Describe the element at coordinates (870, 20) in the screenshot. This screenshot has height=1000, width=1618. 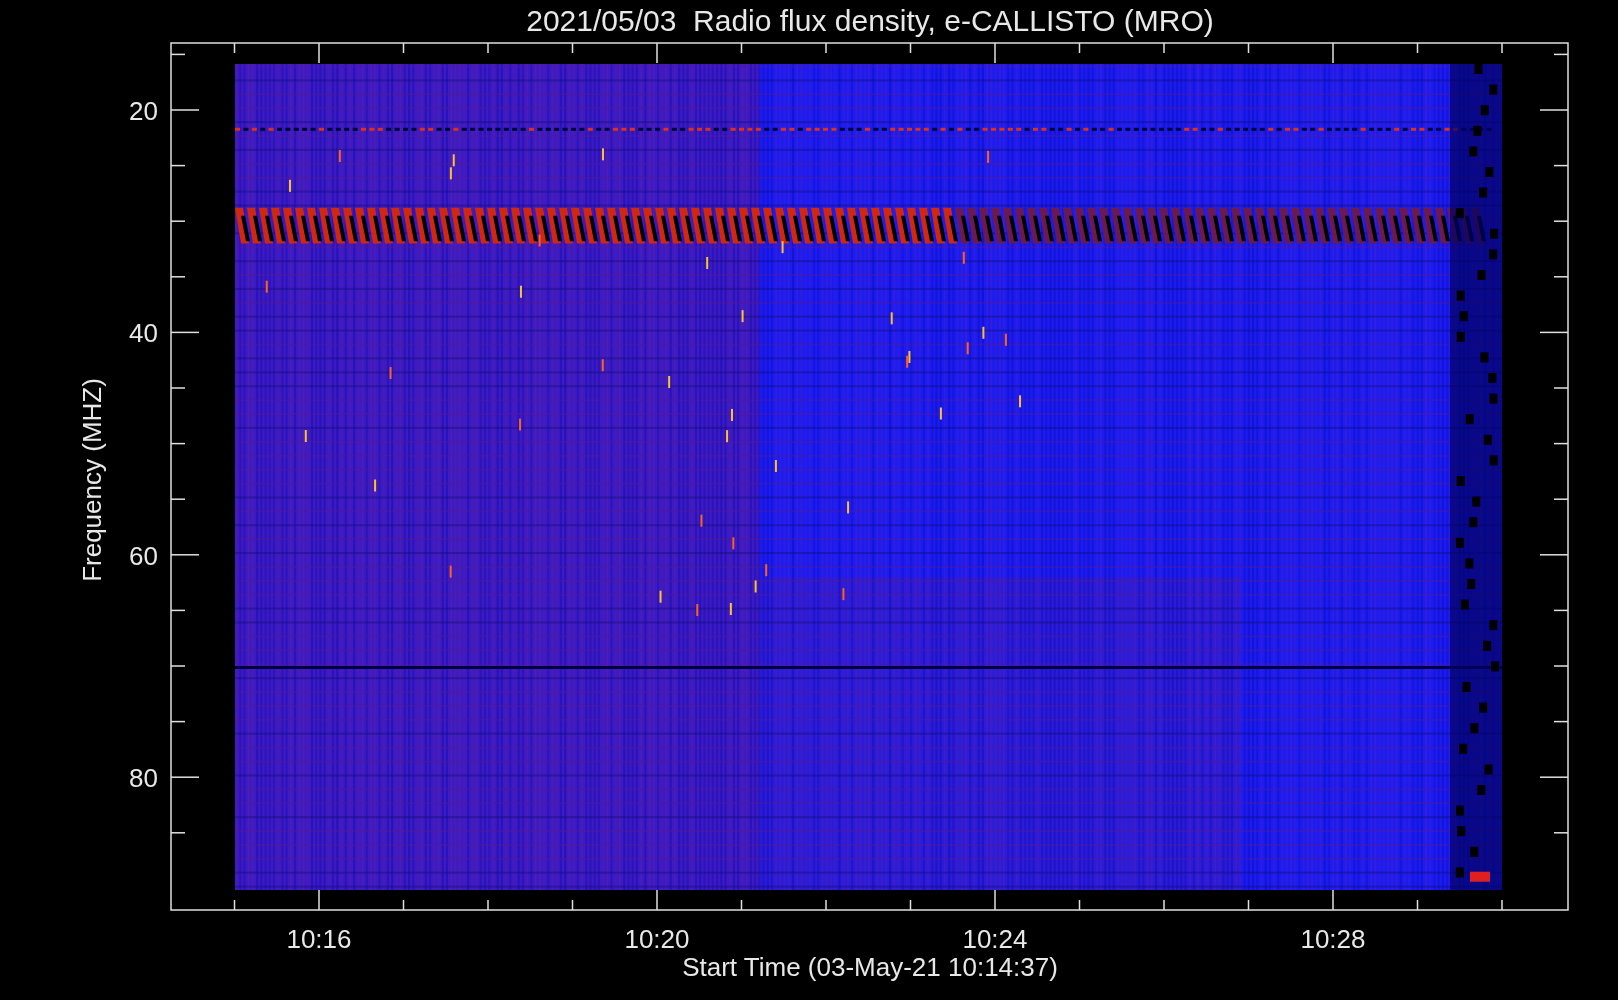
I see `chart-title: 2021/05/03 Radio flux density, e-CALLISTO (MRO)` at that location.